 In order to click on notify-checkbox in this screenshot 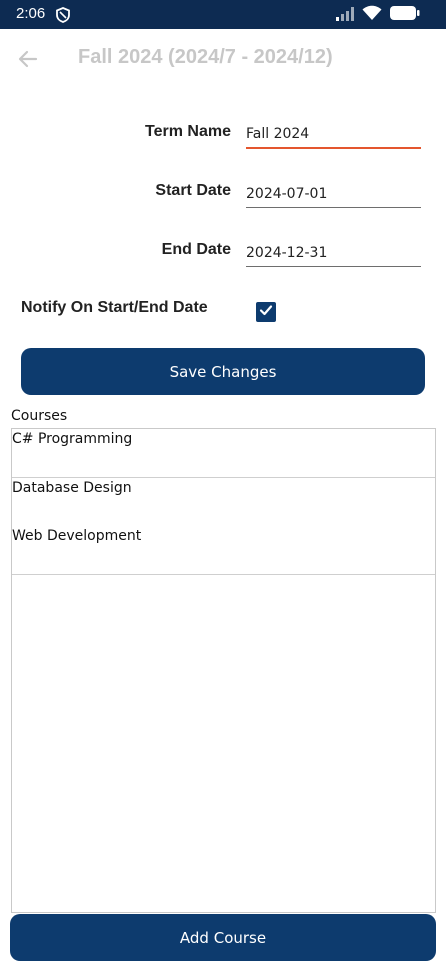, I will do `click(266, 312)`.